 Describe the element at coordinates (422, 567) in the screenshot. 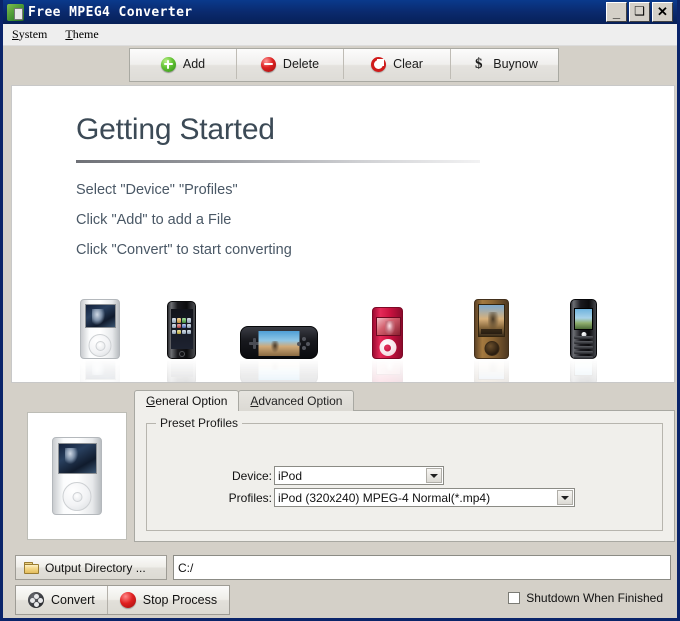

I see `output-directory-input: C:/` at that location.